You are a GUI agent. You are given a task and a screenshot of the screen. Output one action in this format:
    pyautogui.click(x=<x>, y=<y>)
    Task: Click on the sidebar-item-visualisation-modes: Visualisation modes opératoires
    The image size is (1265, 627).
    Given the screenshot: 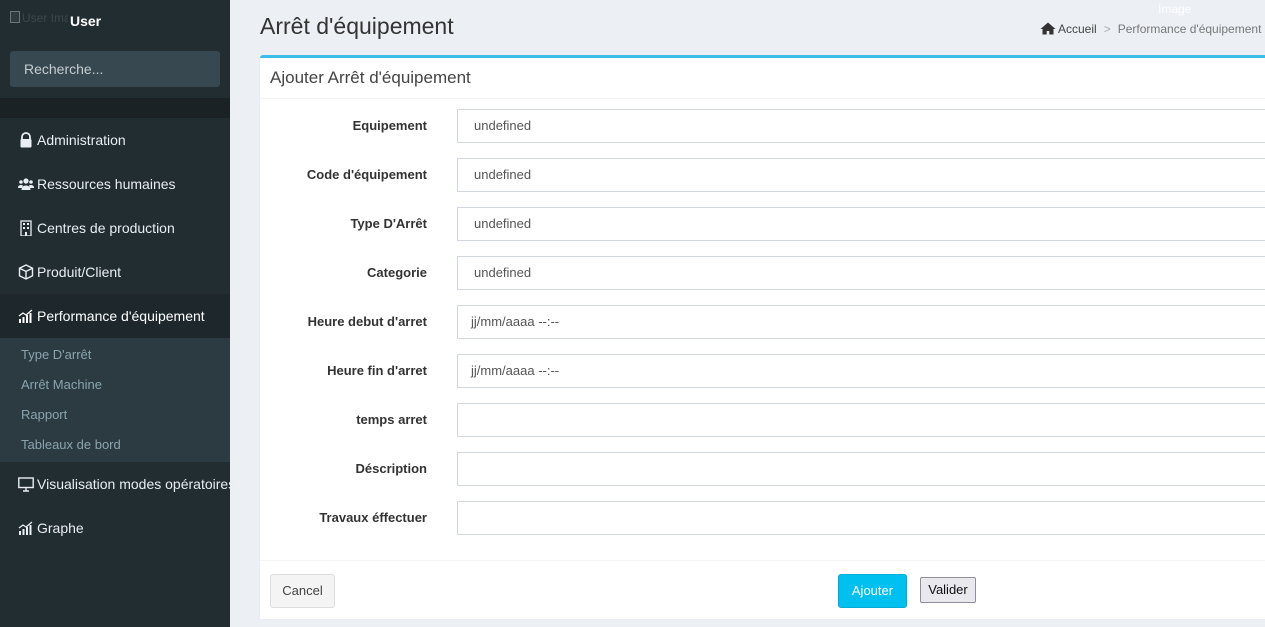 What is the action you would take?
    pyautogui.click(x=117, y=484)
    